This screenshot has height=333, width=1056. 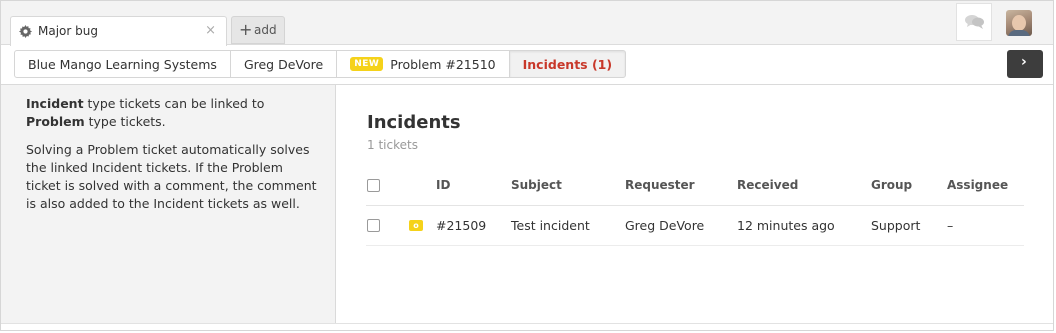 What do you see at coordinates (527, 323) in the screenshot?
I see `bottom-divider` at bounding box center [527, 323].